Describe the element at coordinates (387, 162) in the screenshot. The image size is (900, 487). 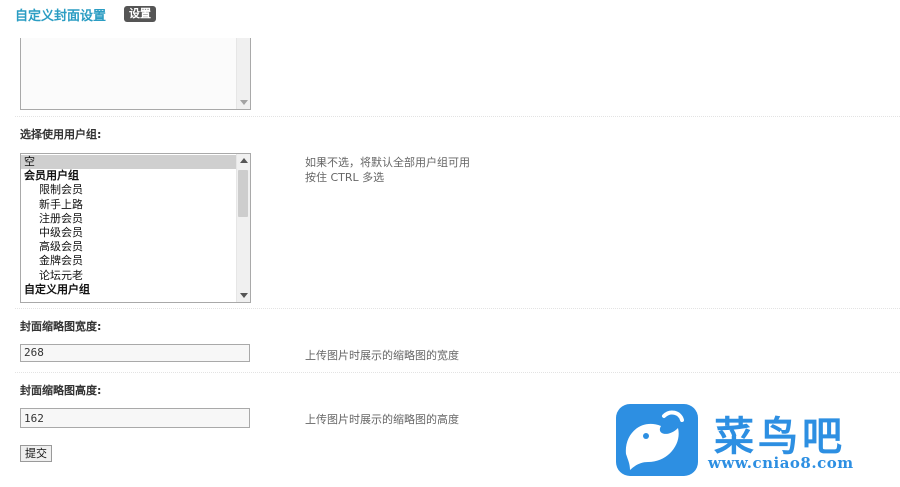
I see `usergroup-hint-line1: 如果不选，将默认全部用户组可用` at that location.